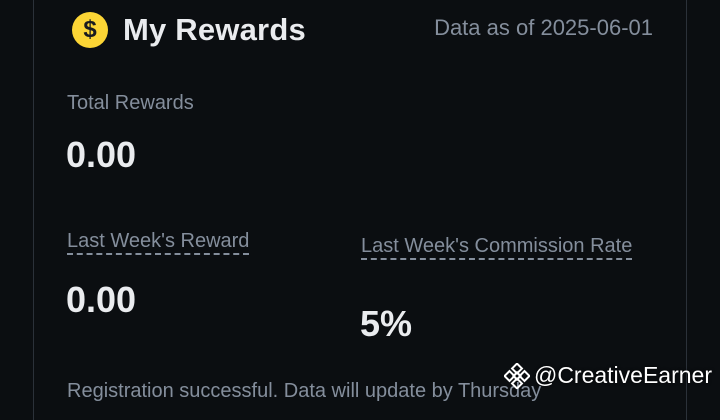 This screenshot has width=720, height=420. I want to click on total-rewards-label: Total Rewards, so click(130, 103).